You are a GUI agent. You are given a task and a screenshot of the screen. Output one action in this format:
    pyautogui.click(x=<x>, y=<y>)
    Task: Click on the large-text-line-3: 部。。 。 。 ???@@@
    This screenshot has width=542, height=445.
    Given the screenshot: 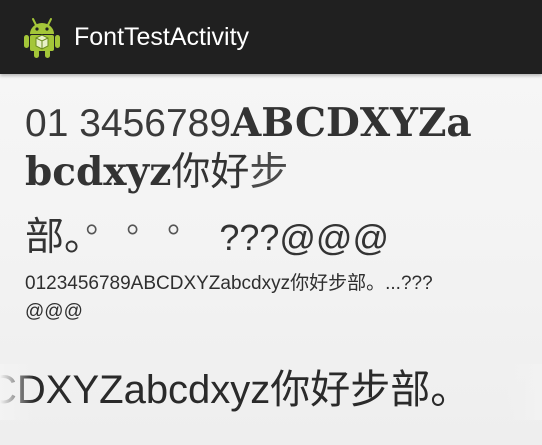 What is the action you would take?
    pyautogui.click(x=275, y=229)
    